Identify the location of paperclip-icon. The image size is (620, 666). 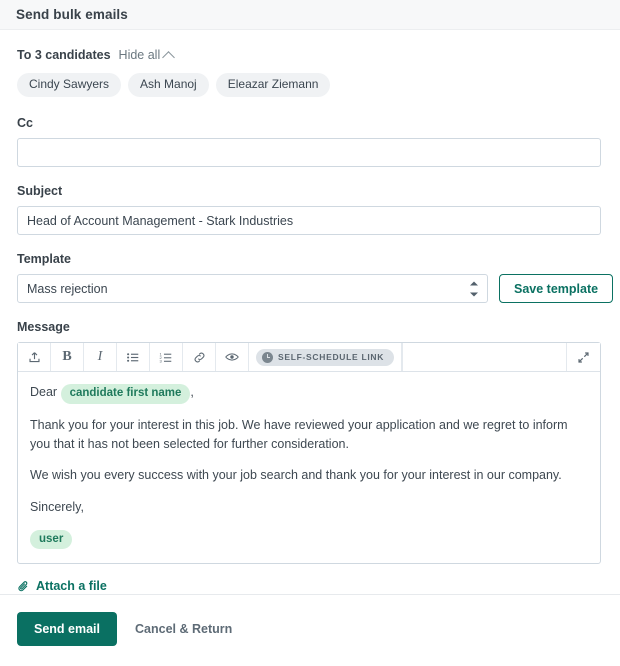
(23, 586).